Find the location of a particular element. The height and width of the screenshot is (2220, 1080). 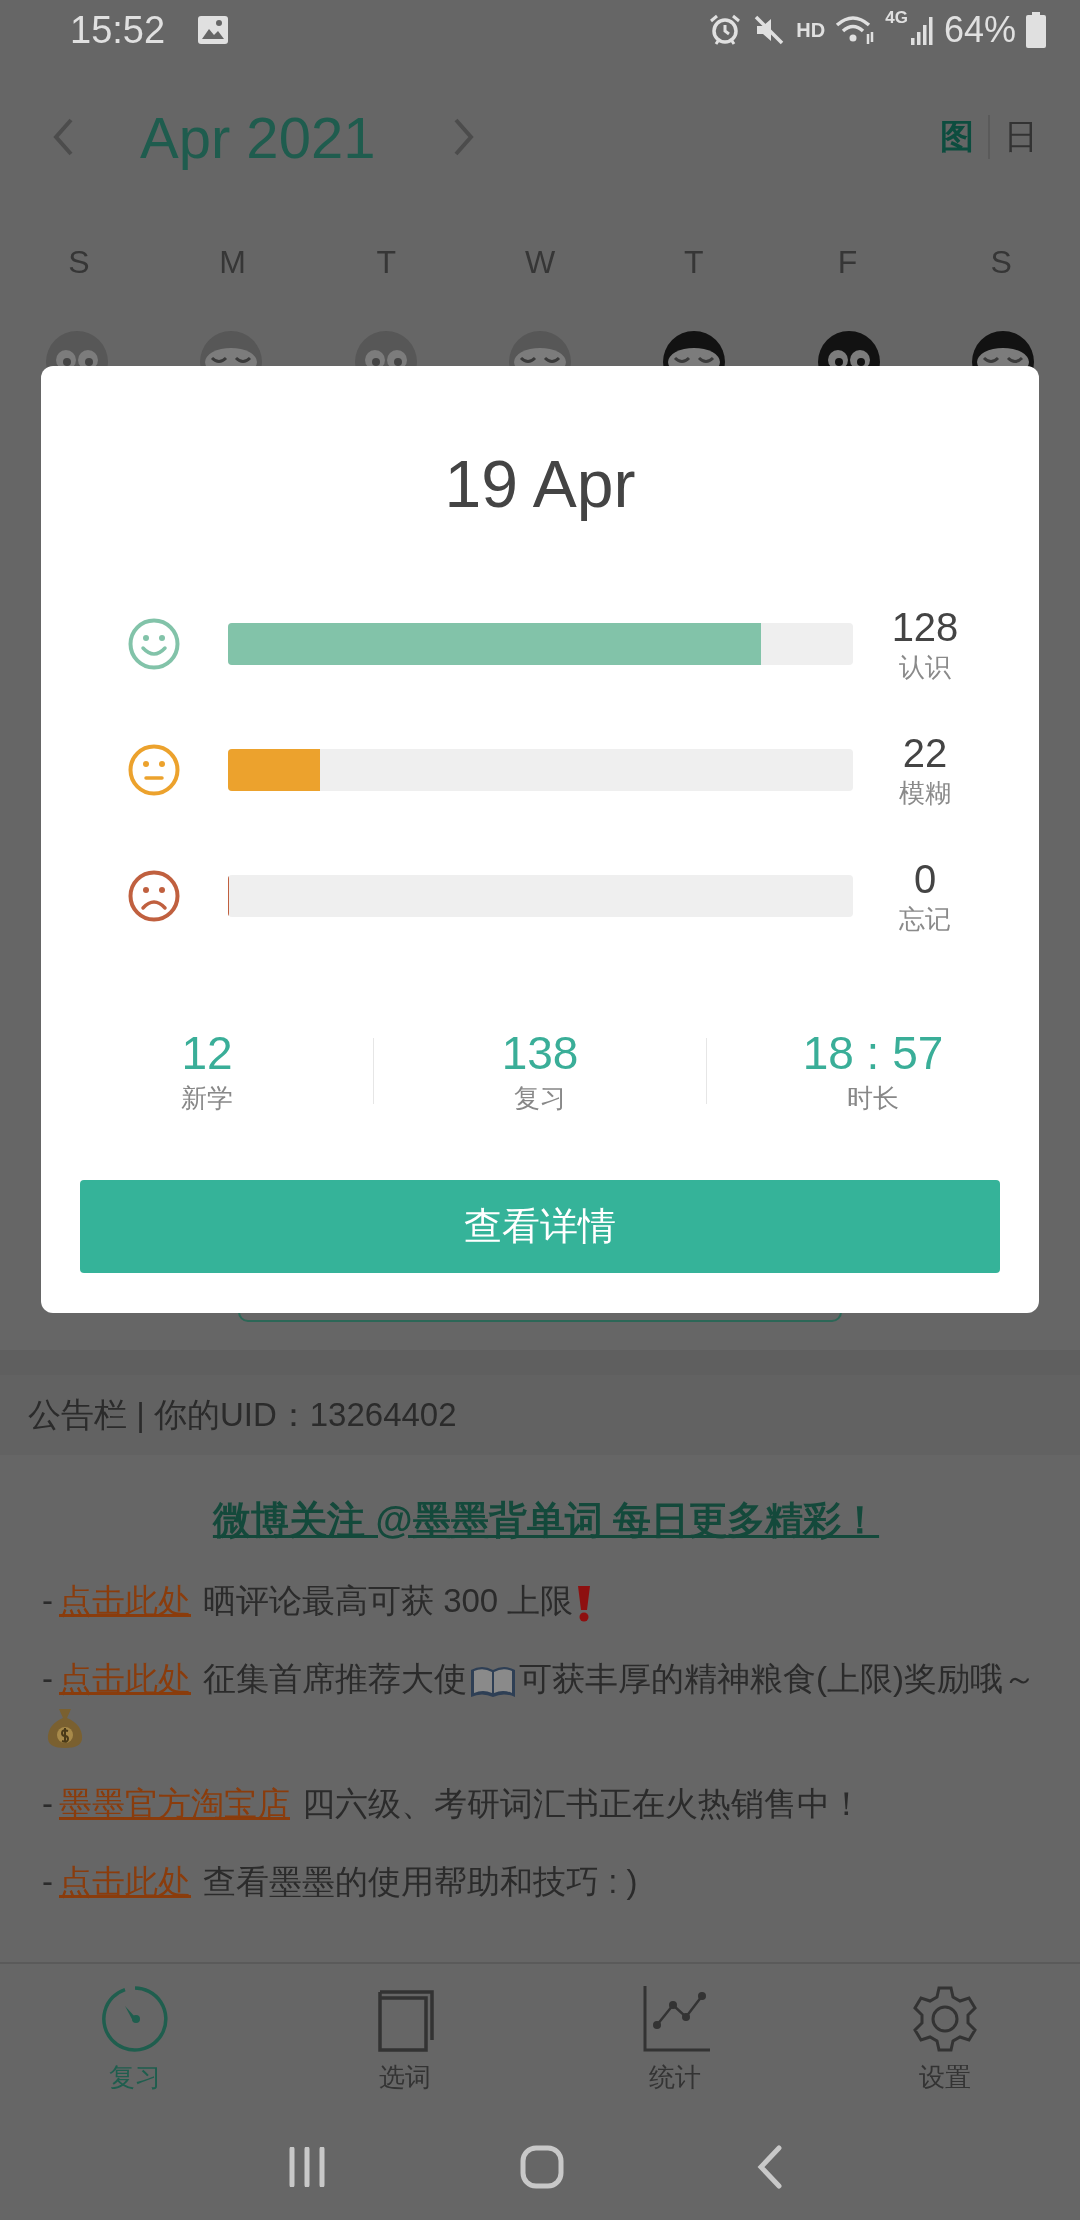

stat-value: 138 is located at coordinates (540, 1053).